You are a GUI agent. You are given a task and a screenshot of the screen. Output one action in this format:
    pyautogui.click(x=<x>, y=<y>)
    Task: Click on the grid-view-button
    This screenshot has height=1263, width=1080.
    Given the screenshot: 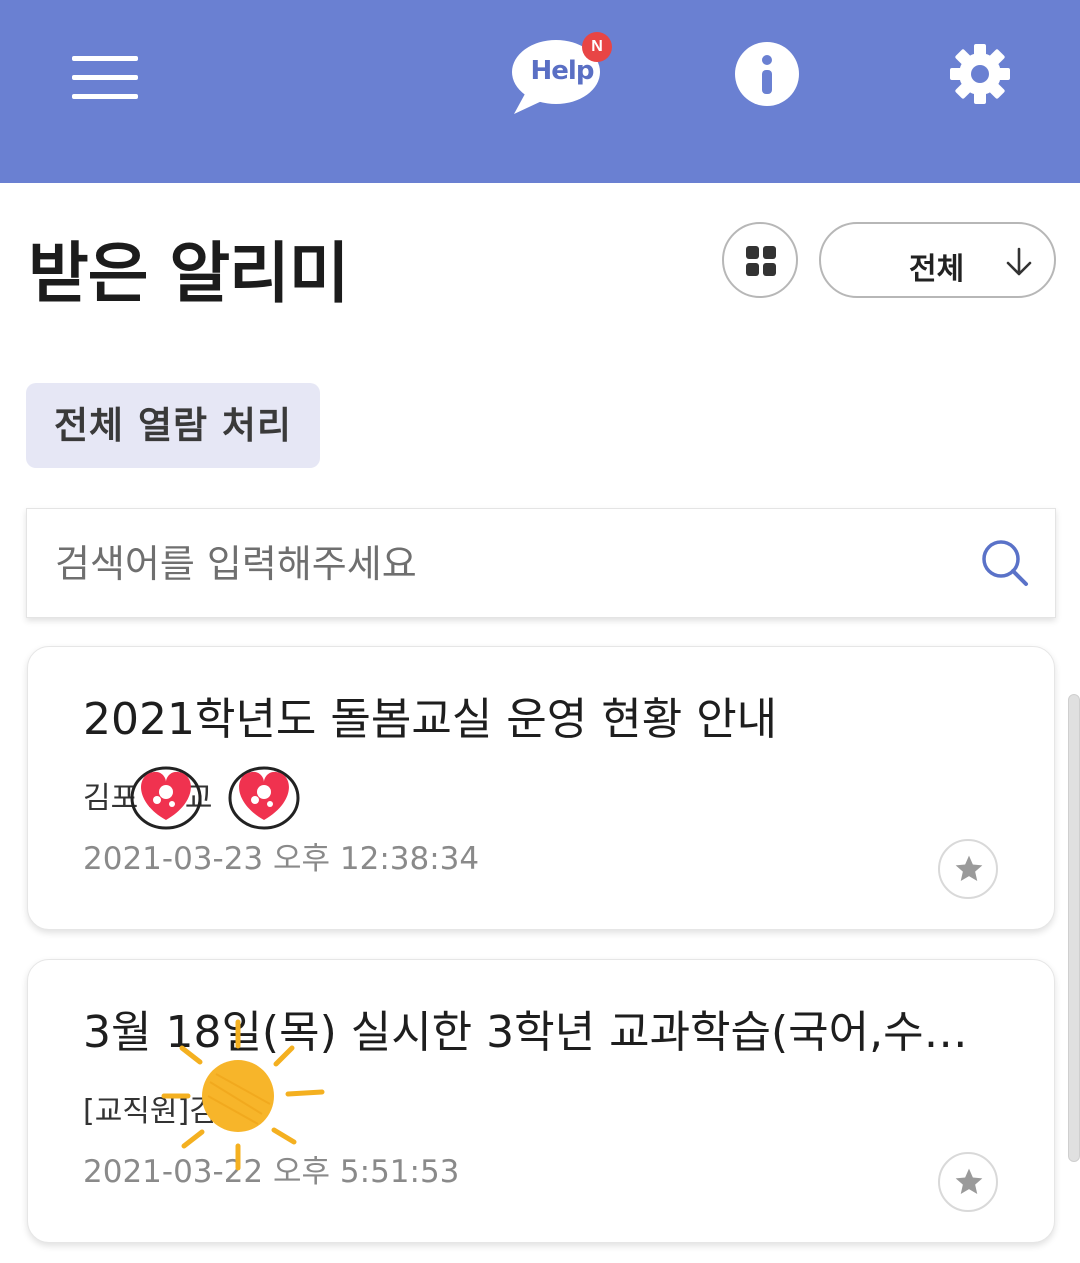 What is the action you would take?
    pyautogui.click(x=760, y=260)
    